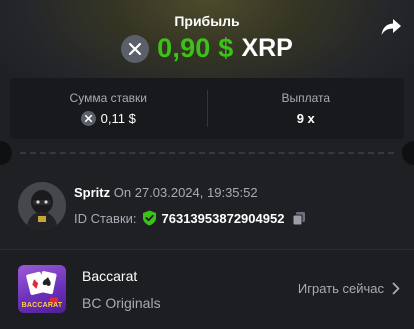 The image size is (414, 329). What do you see at coordinates (207, 153) in the screenshot?
I see `ticket-dashed-divider` at bounding box center [207, 153].